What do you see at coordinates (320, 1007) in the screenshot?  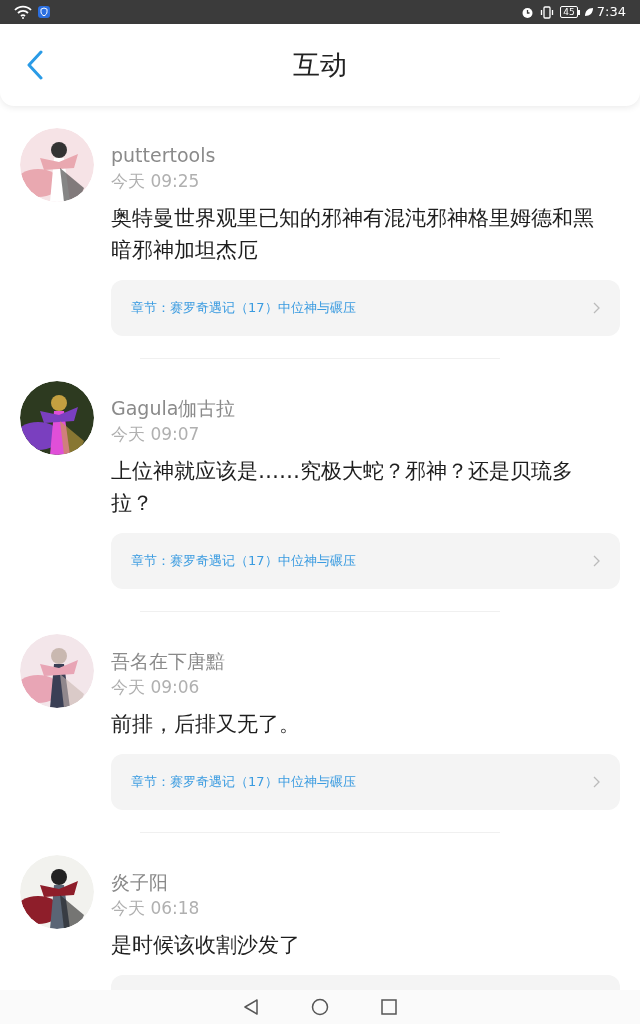 I see `home-nav-icon` at bounding box center [320, 1007].